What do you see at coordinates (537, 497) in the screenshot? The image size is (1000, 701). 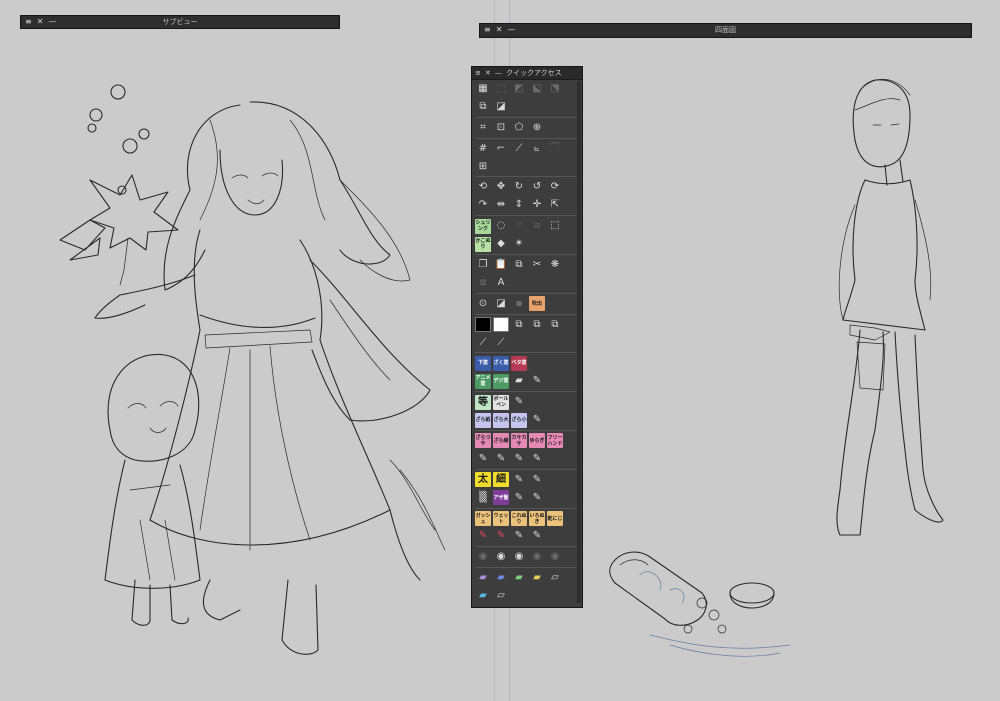 I see `blend-icon: ✎` at bounding box center [537, 497].